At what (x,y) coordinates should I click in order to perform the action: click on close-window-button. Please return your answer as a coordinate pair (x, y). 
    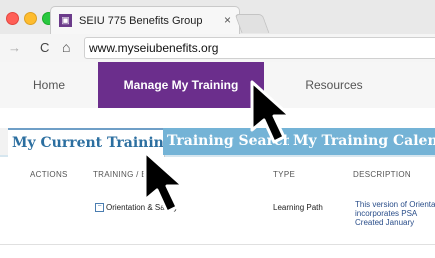
    Looking at the image, I should click on (12, 18).